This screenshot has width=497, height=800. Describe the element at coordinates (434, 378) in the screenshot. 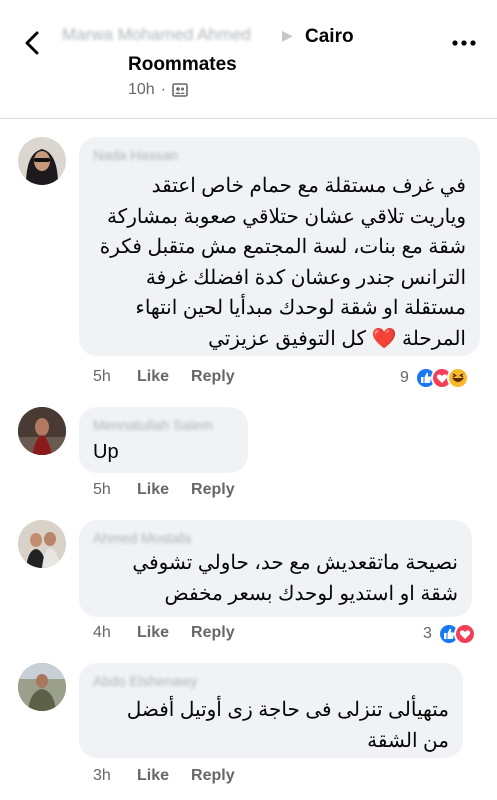

I see `reaction-summary: 9` at that location.